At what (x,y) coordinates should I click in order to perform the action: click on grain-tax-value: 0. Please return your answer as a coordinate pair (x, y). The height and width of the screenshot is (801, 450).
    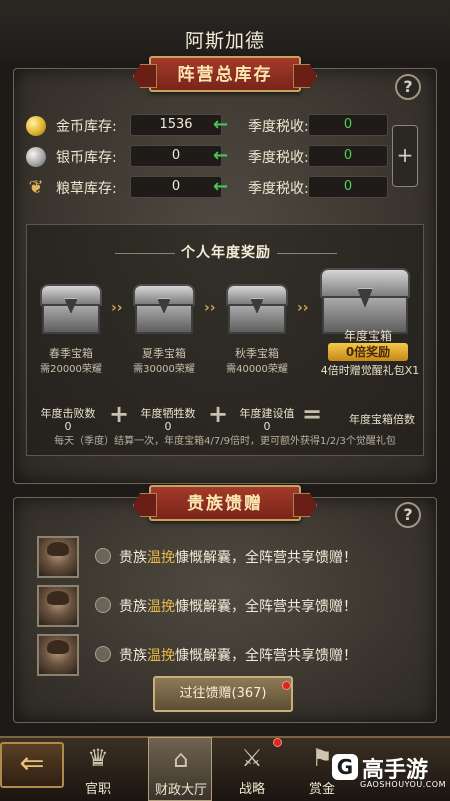
    Looking at the image, I should click on (348, 187).